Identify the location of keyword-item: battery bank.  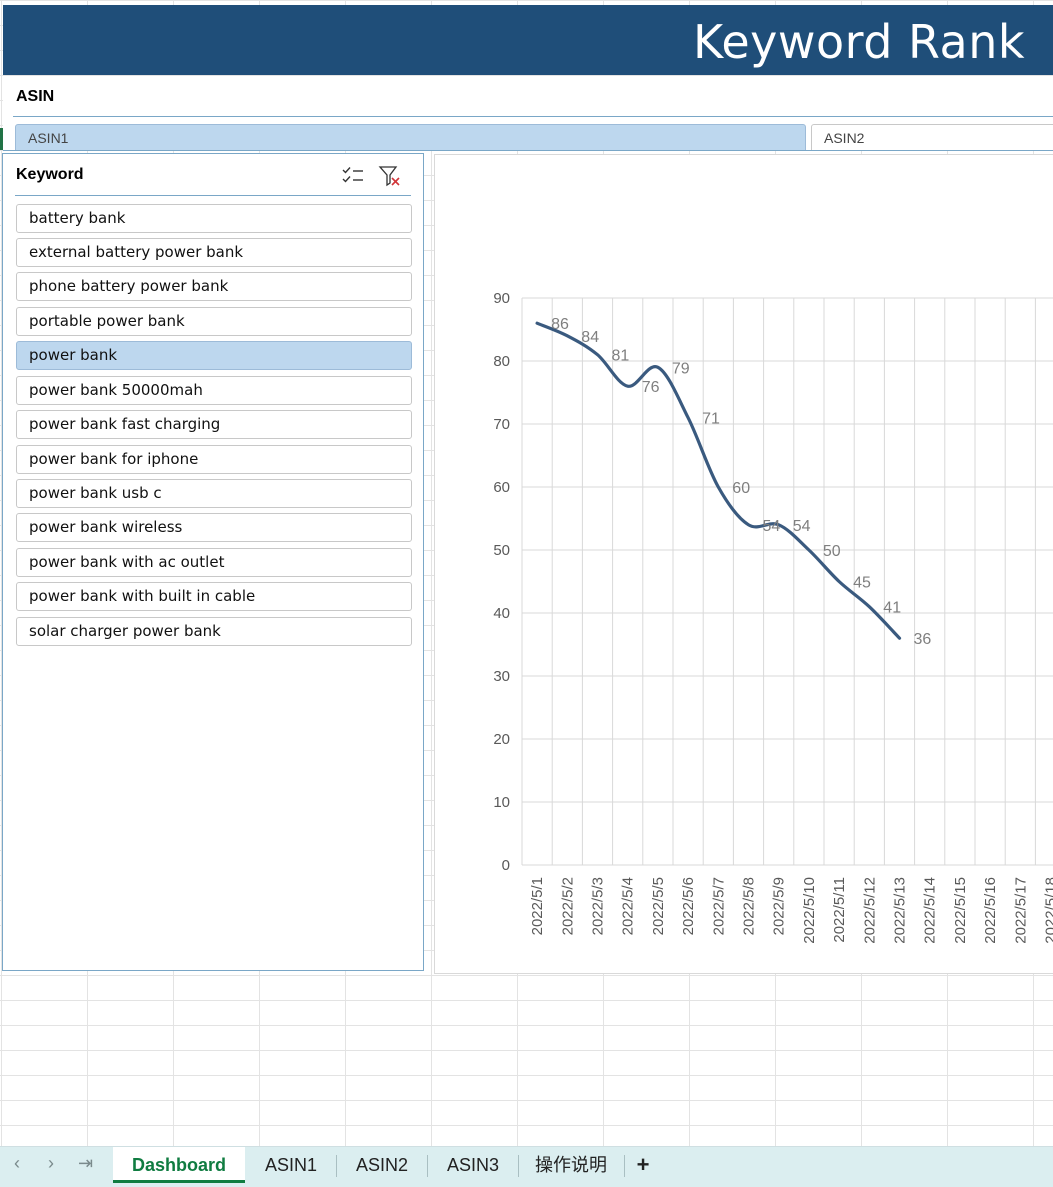
(214, 218).